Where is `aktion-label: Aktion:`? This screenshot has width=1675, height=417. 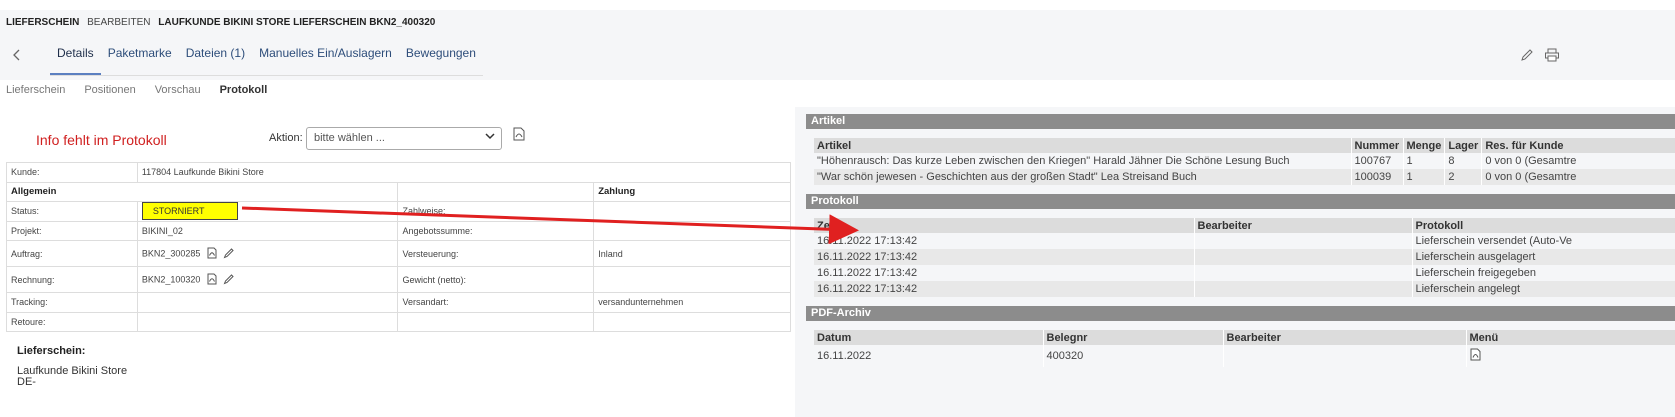 aktion-label: Aktion: is located at coordinates (286, 138).